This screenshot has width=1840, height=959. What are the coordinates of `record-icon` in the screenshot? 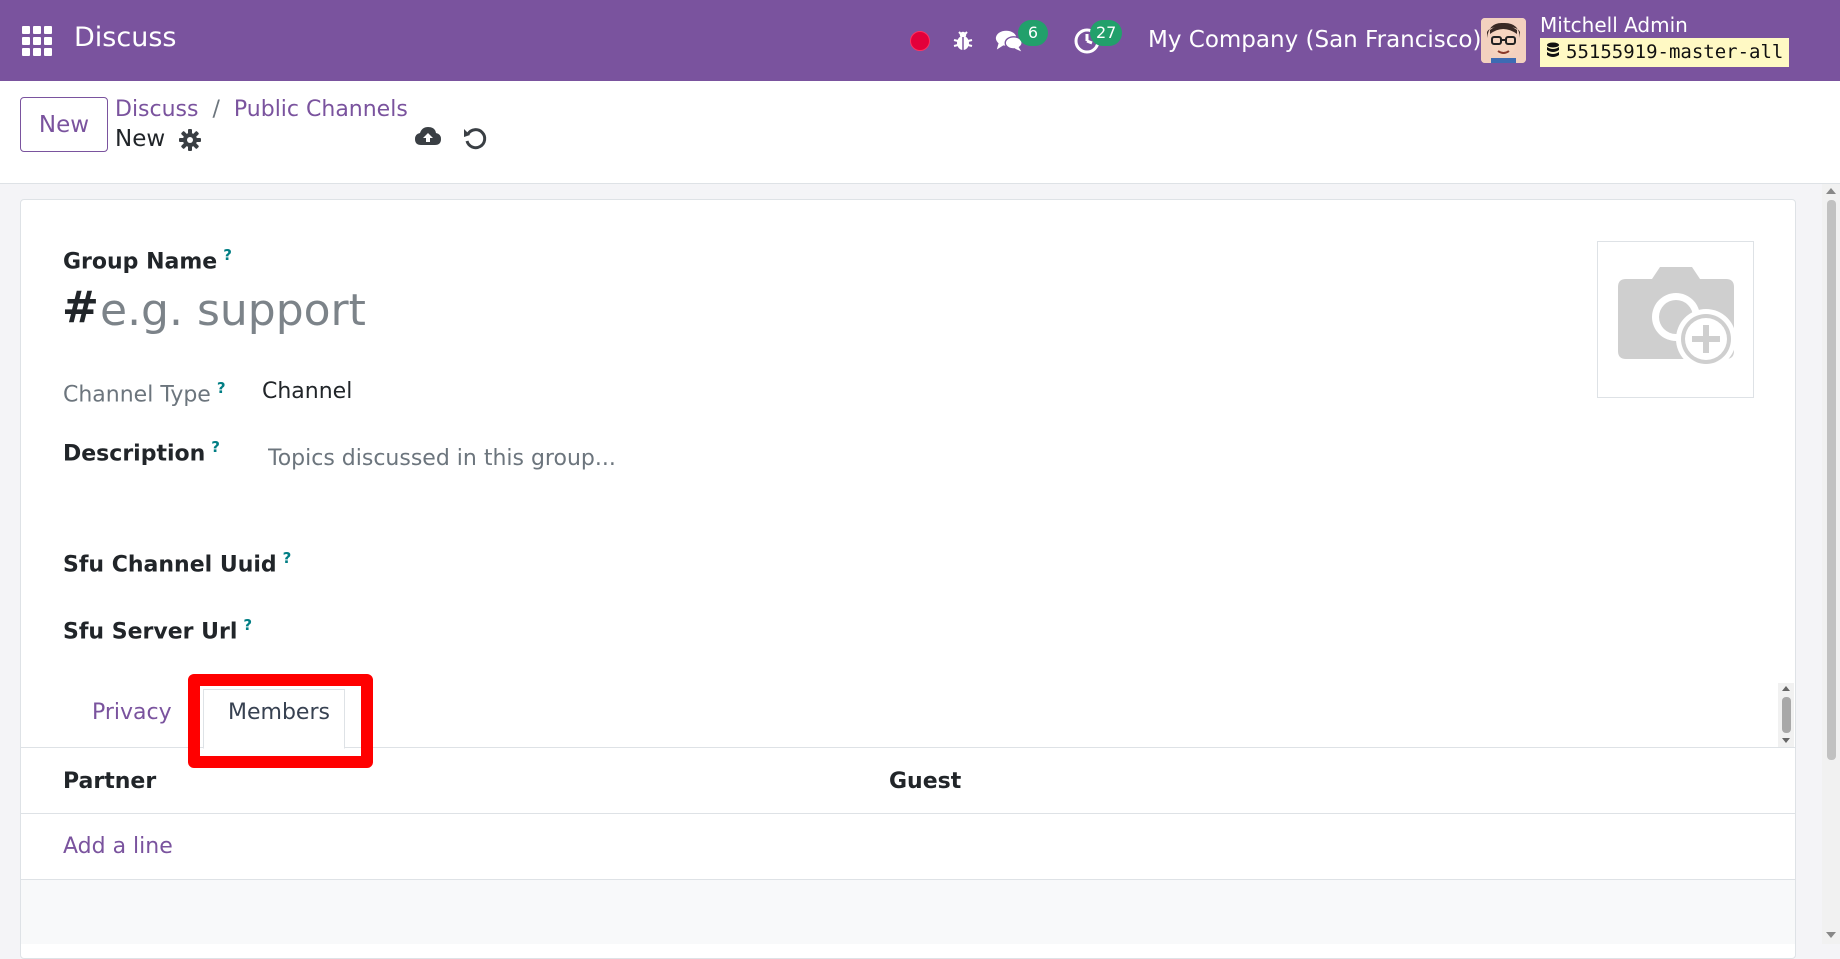 It's located at (920, 41).